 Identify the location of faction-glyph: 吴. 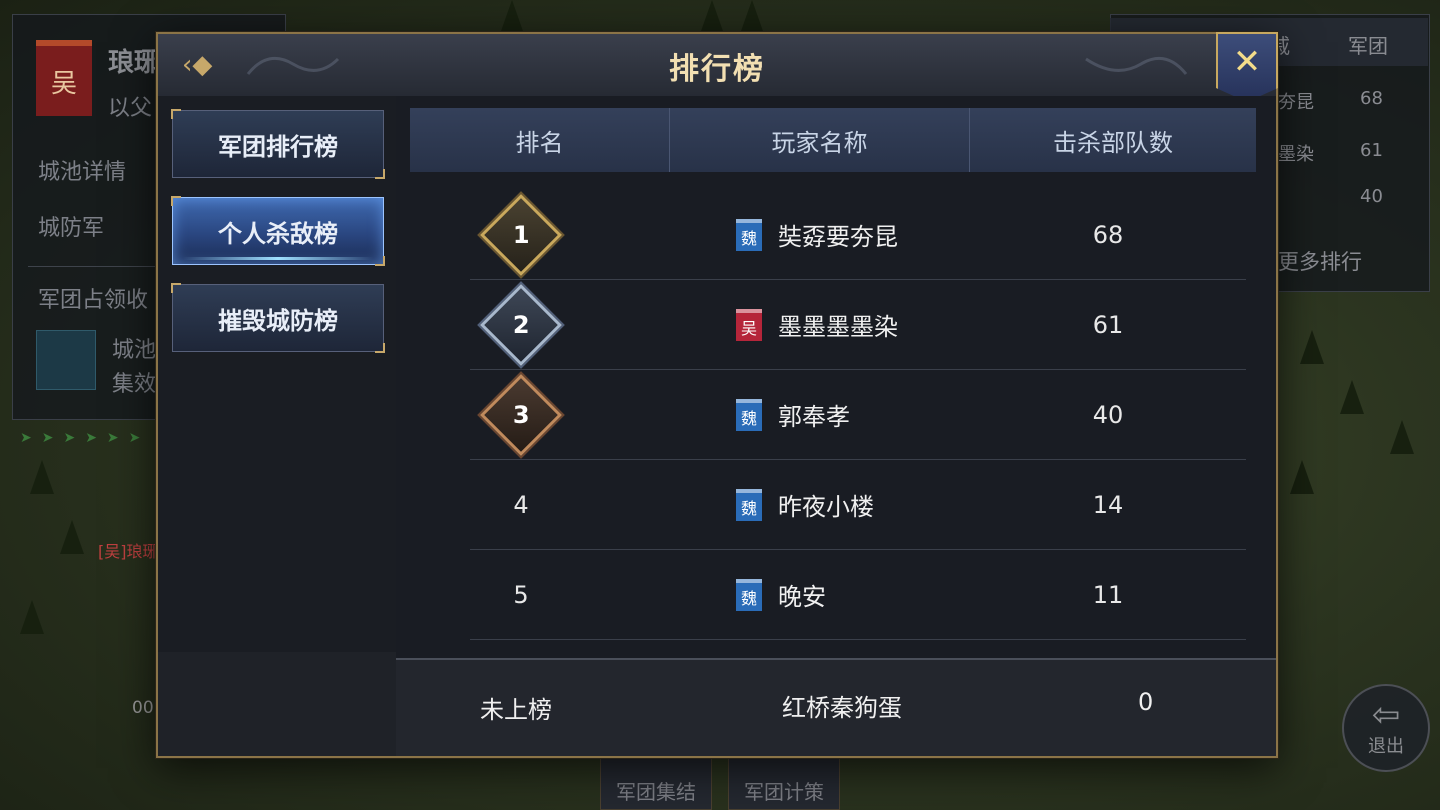
(748, 328).